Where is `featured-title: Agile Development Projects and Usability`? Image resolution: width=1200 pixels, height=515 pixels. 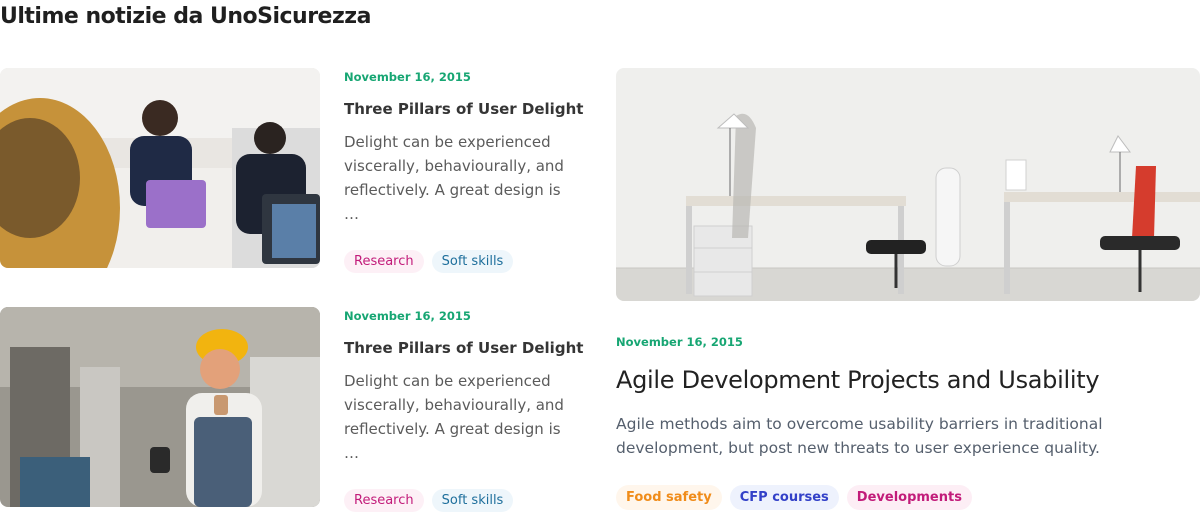 featured-title: Agile Development Projects and Usability is located at coordinates (908, 380).